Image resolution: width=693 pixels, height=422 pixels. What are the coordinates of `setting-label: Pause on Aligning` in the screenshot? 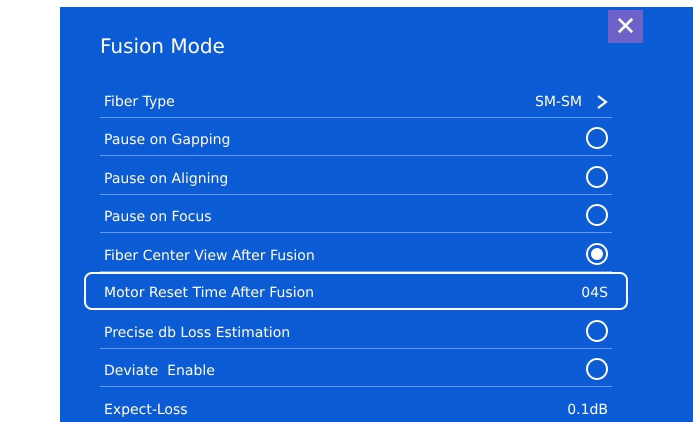 It's located at (166, 179).